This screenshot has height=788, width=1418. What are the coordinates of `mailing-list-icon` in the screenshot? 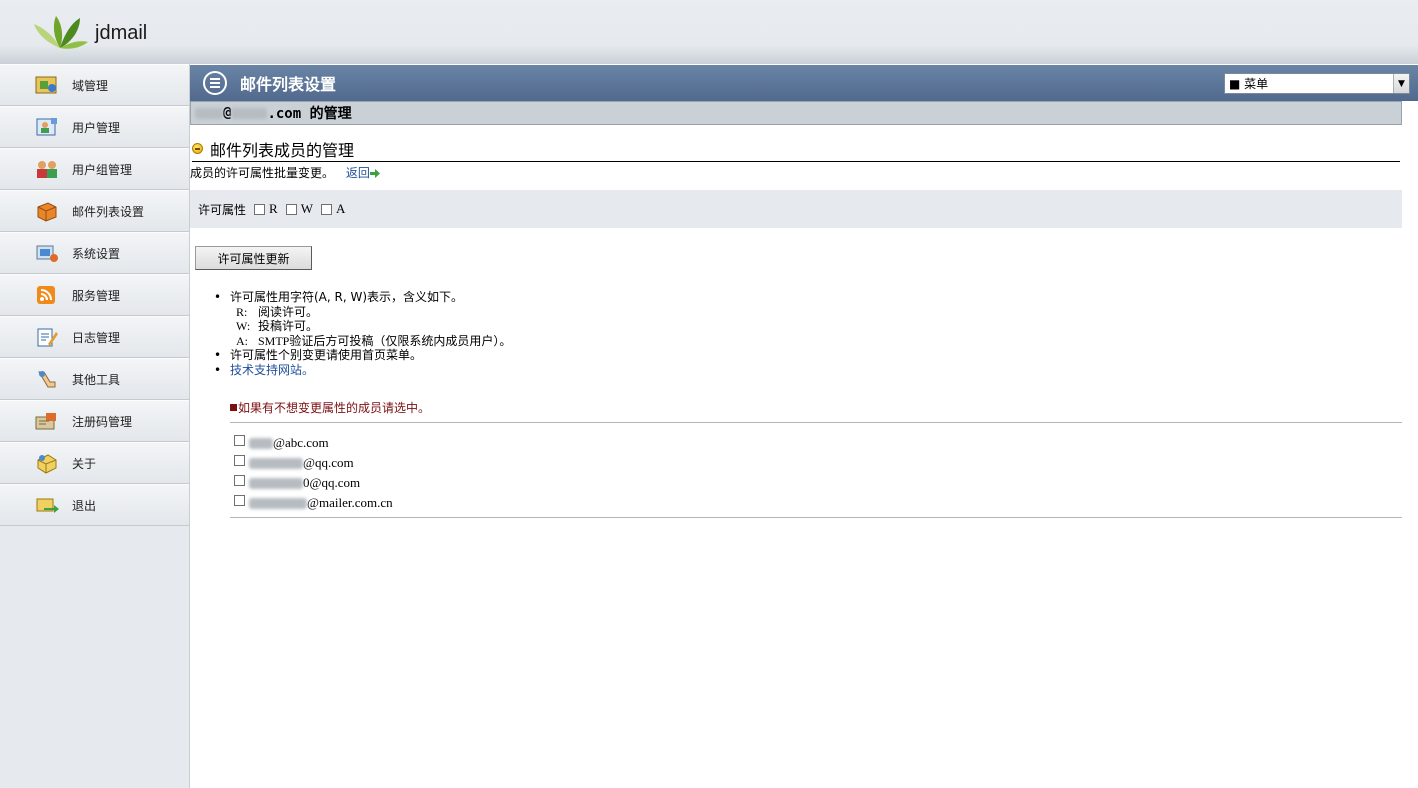 It's located at (47, 211).